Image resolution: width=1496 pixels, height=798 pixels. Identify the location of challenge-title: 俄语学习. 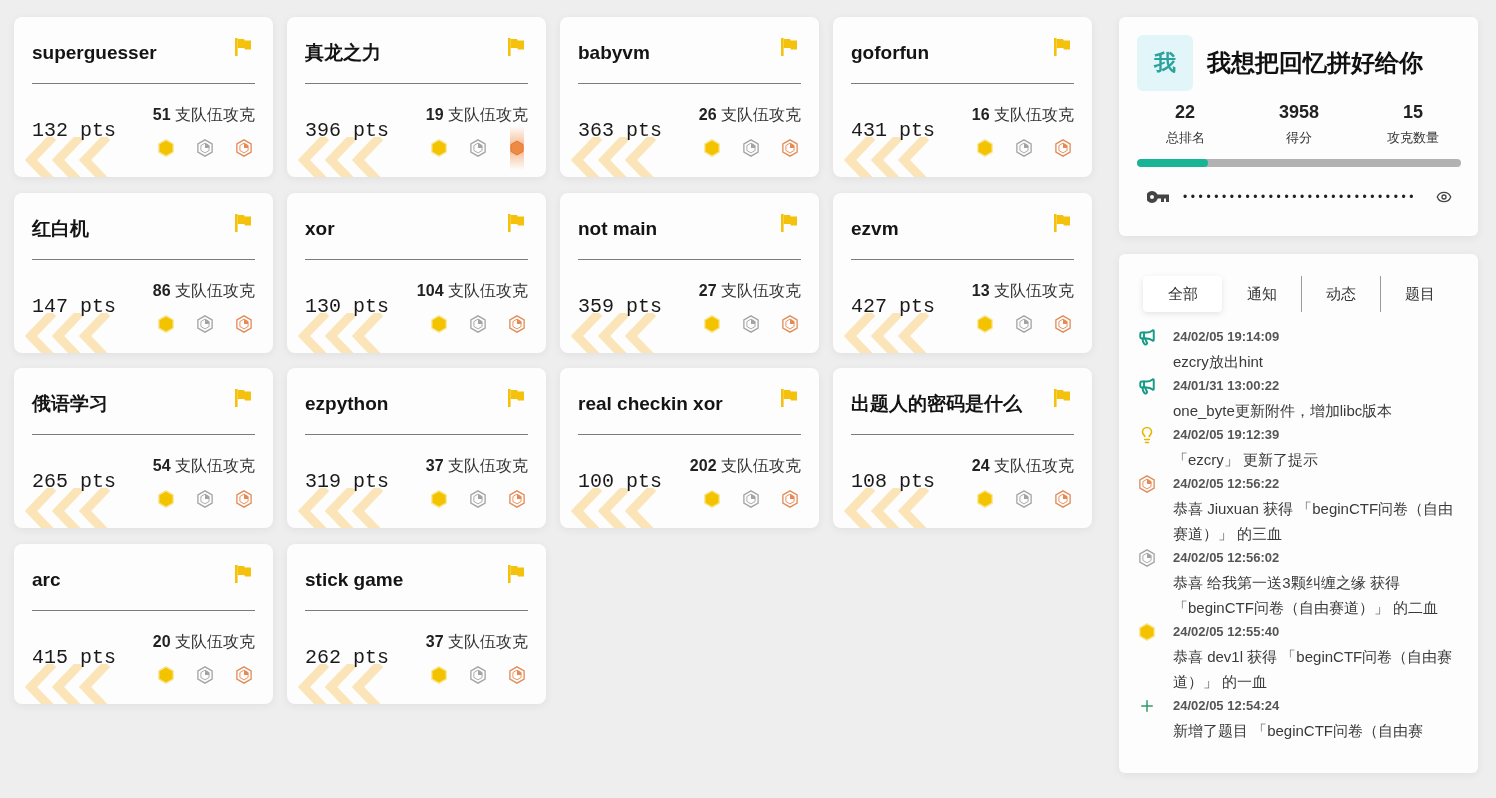
(70, 404).